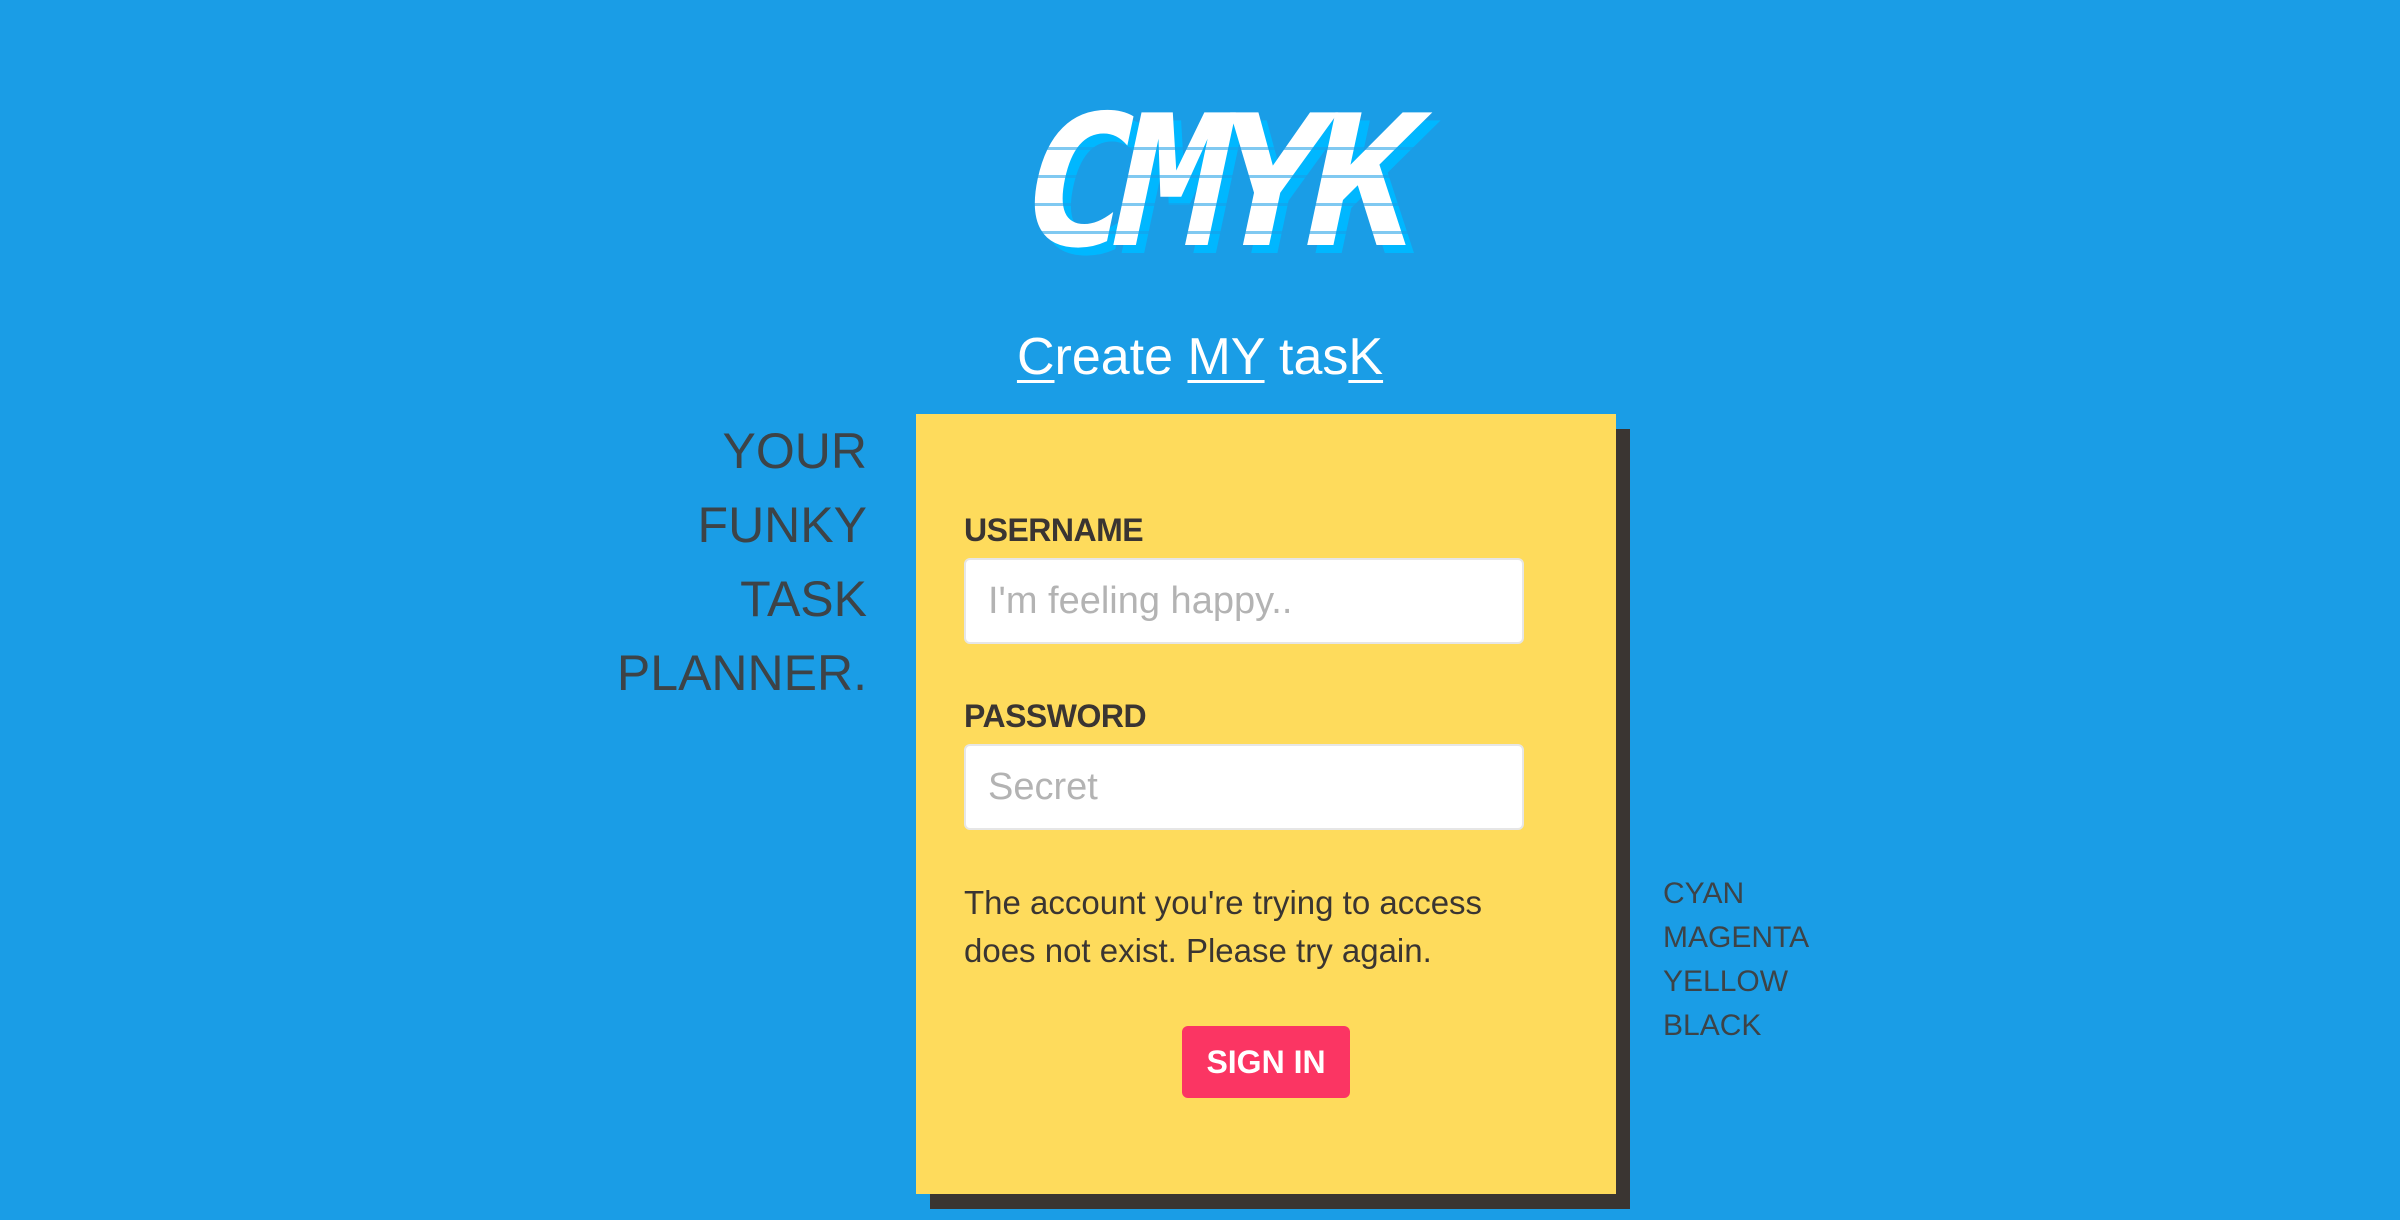  Describe the element at coordinates (794, 451) in the screenshot. I see `tagline-line: YOUR` at that location.